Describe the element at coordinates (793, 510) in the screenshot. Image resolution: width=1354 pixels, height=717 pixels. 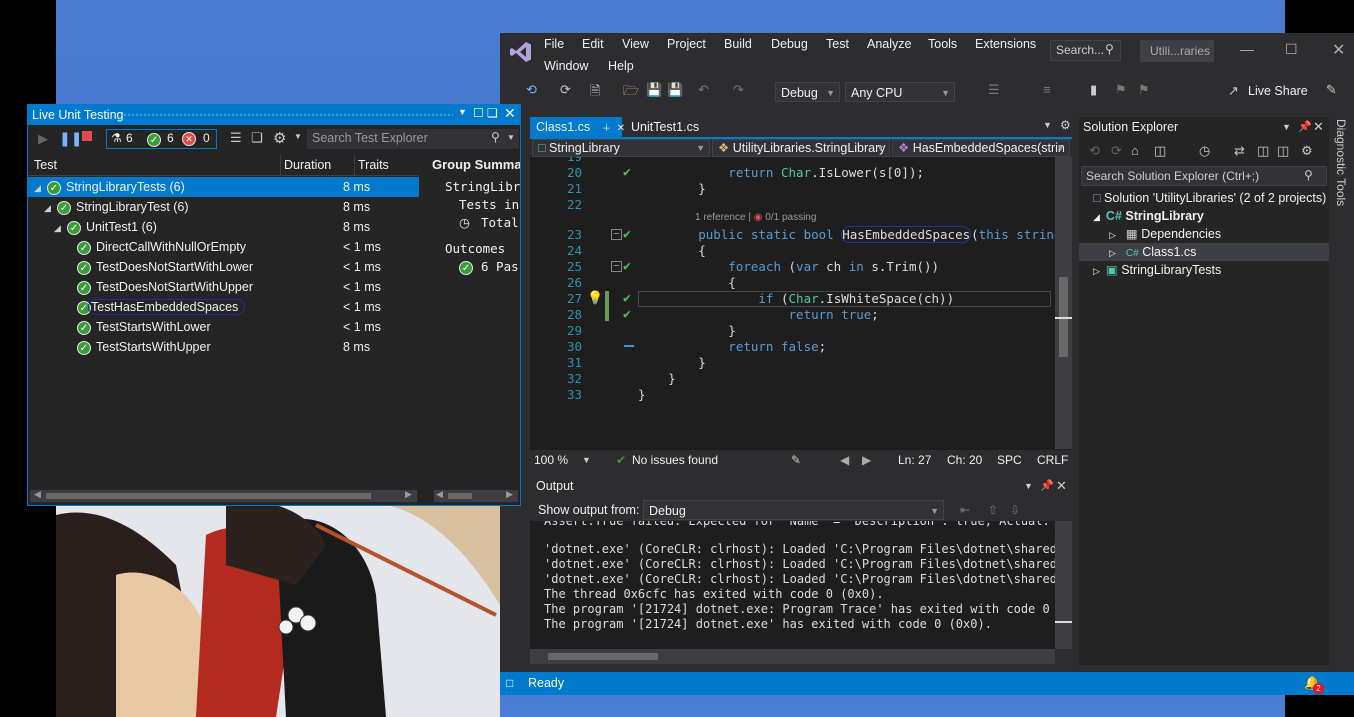
I see `output-source-dropdown: Debug ▼` at that location.